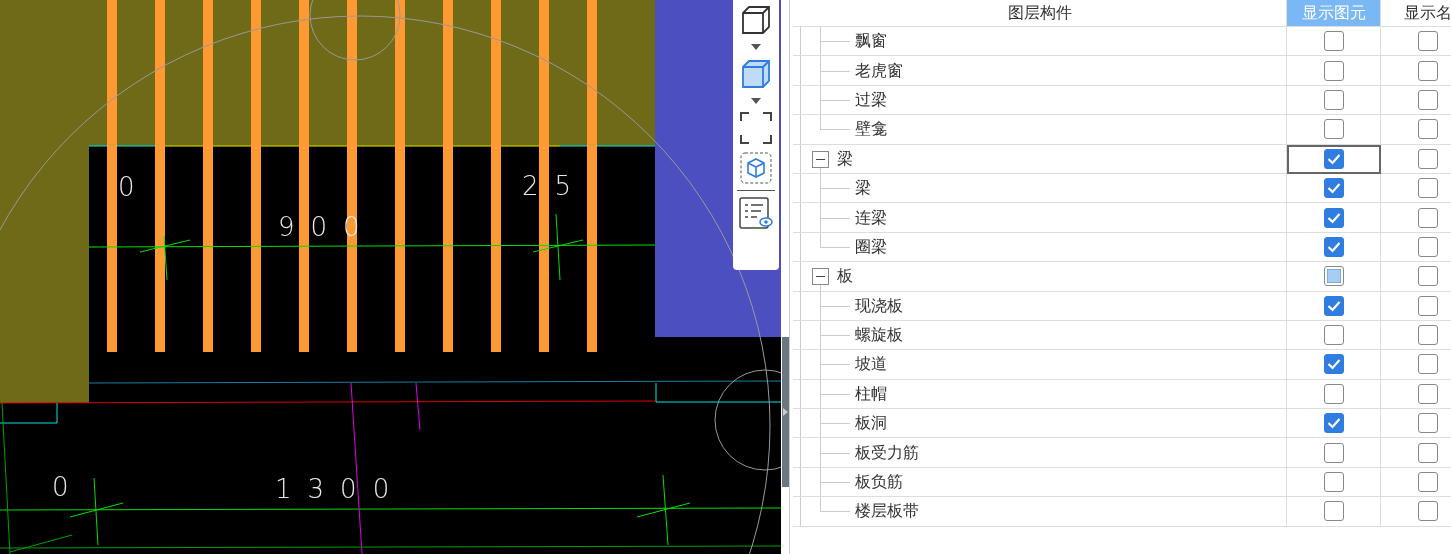  What do you see at coordinates (879, 482) in the screenshot?
I see `layer-name: 板负筋` at bounding box center [879, 482].